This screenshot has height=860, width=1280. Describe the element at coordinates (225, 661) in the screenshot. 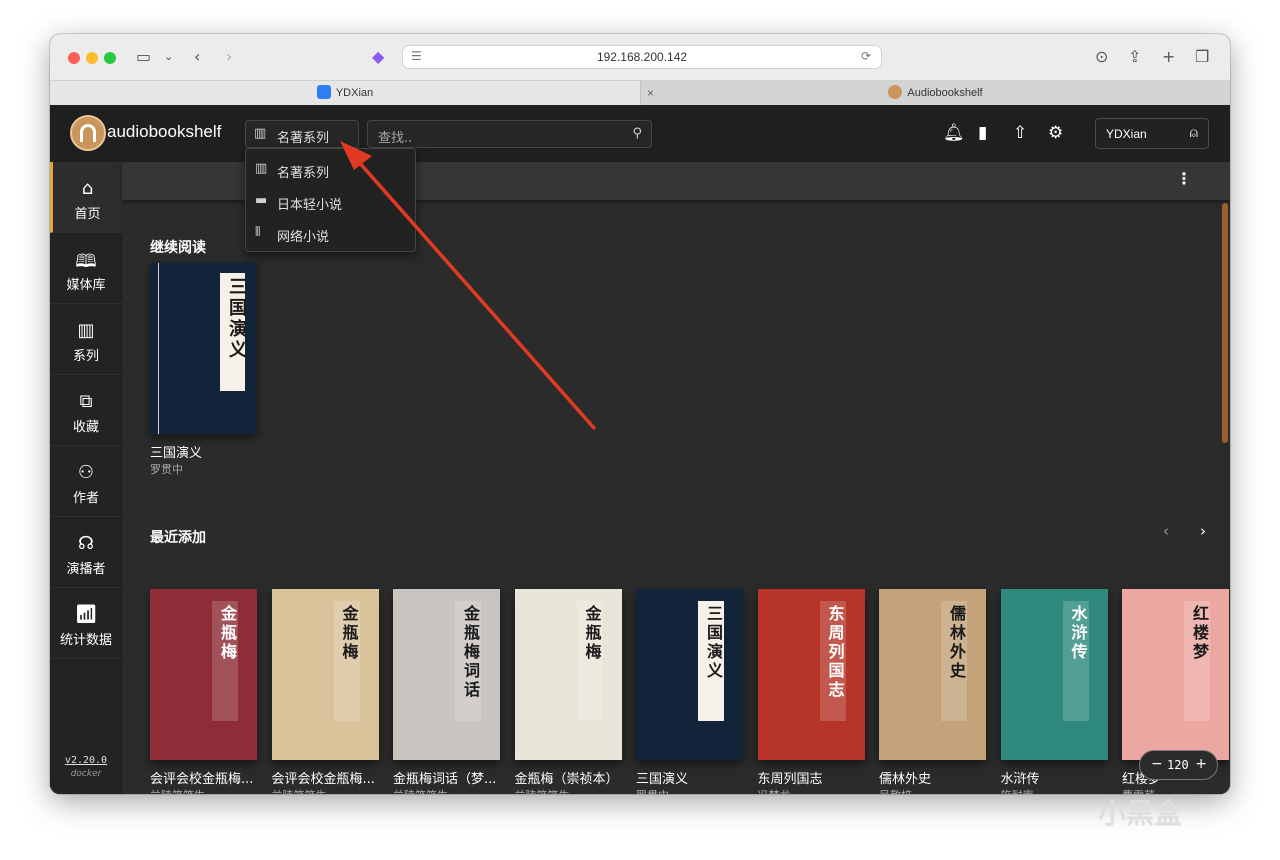

I see `cover-title-label: 金瓶梅` at that location.